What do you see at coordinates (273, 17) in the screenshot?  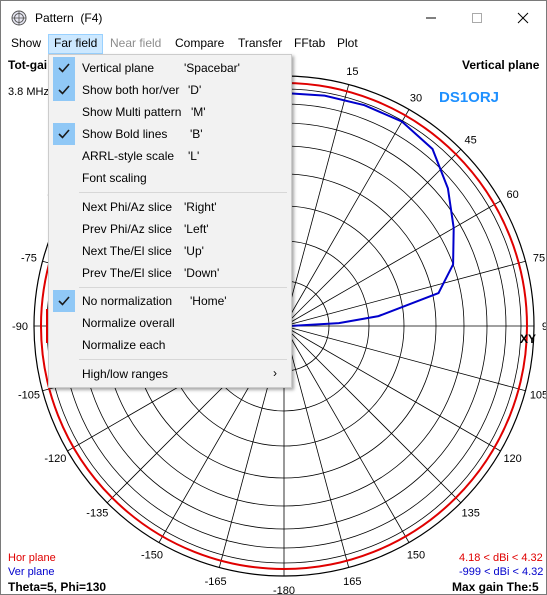 I see `title-bar: Pattern (F4)` at bounding box center [273, 17].